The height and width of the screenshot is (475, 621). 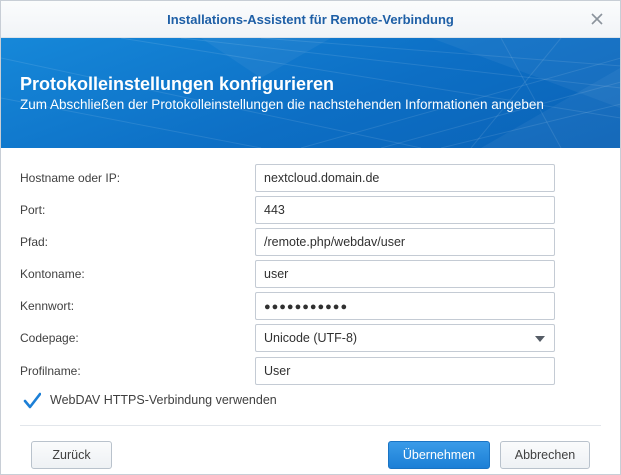 What do you see at coordinates (50, 371) in the screenshot?
I see `profile-label: Profilname:` at bounding box center [50, 371].